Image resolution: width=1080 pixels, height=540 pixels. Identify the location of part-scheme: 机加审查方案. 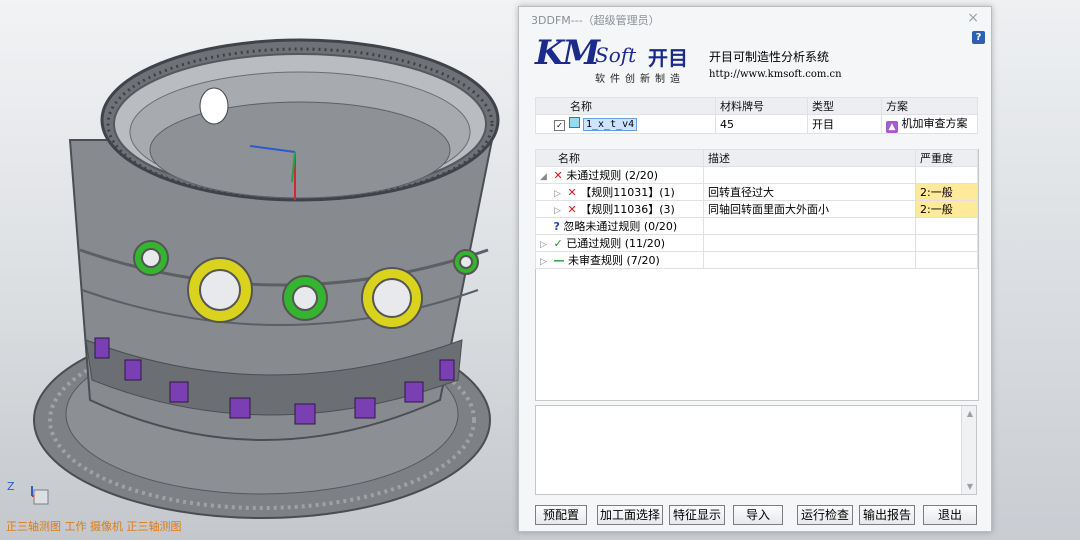
(935, 123).